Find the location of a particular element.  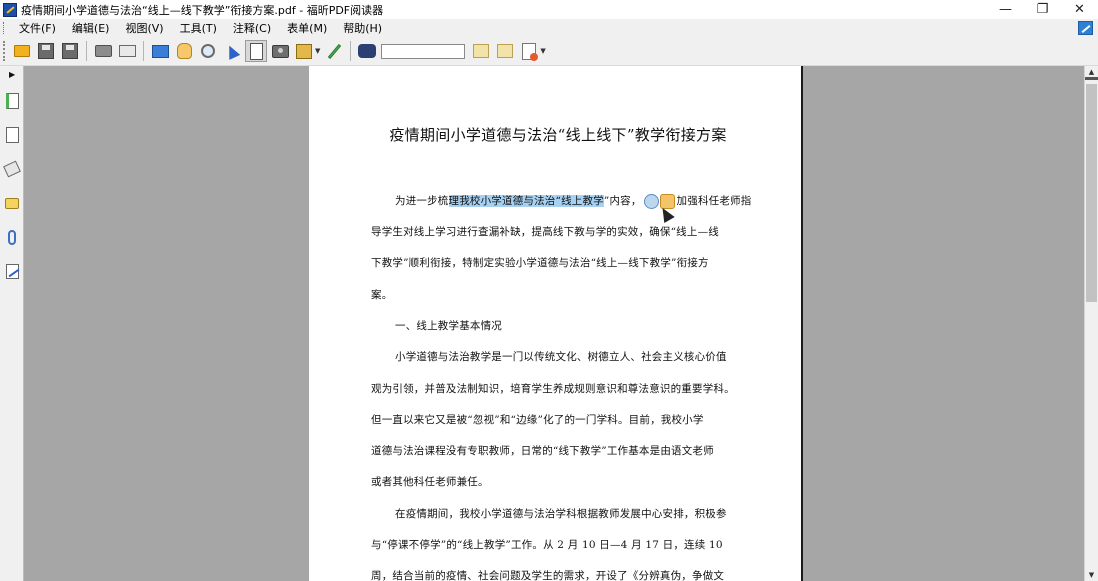

paperclip-icon is located at coordinates (12, 237).